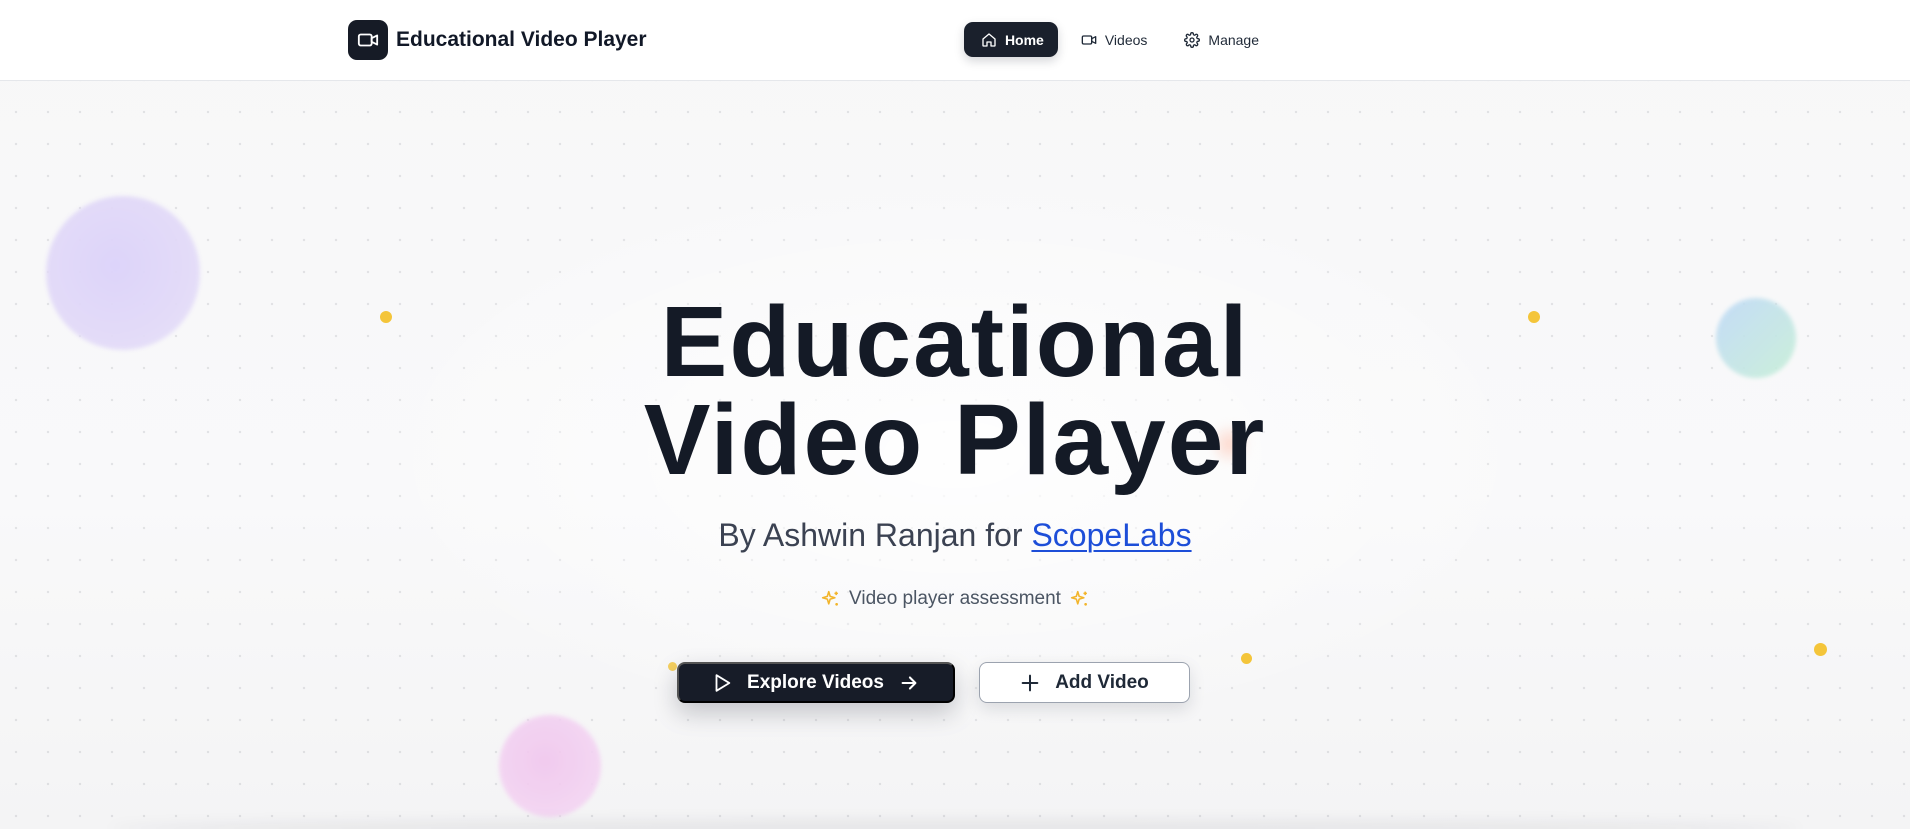 This screenshot has width=1910, height=829. I want to click on nav-item-label: Manage, so click(1233, 39).